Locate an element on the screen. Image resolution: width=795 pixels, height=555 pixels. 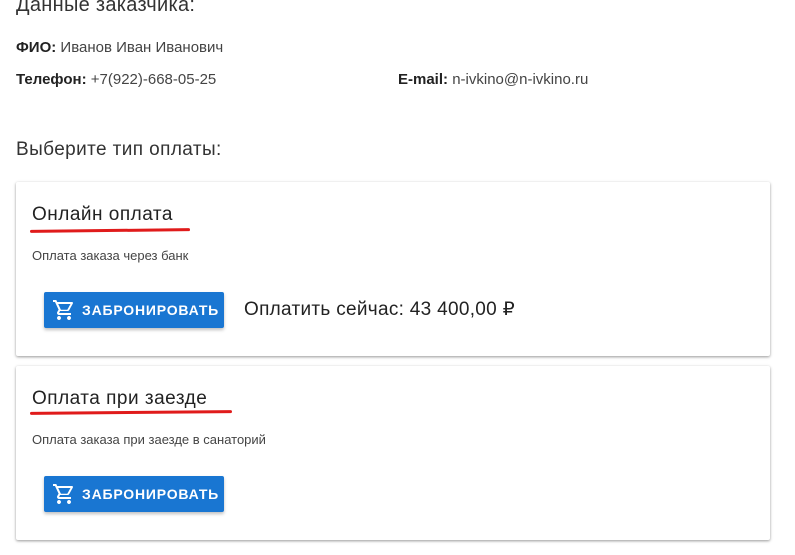
online-book-button: ЗАБРОНИРОВАТЬ is located at coordinates (134, 310).